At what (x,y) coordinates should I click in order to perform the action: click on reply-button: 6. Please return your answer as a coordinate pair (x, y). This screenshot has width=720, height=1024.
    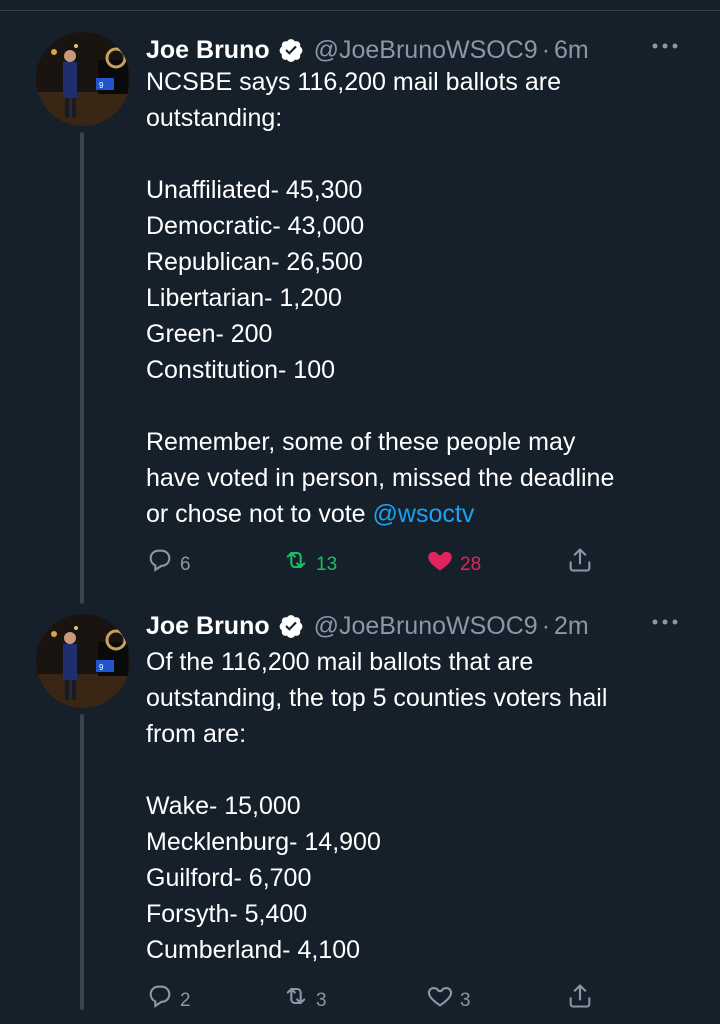
    Looking at the image, I should click on (168, 560).